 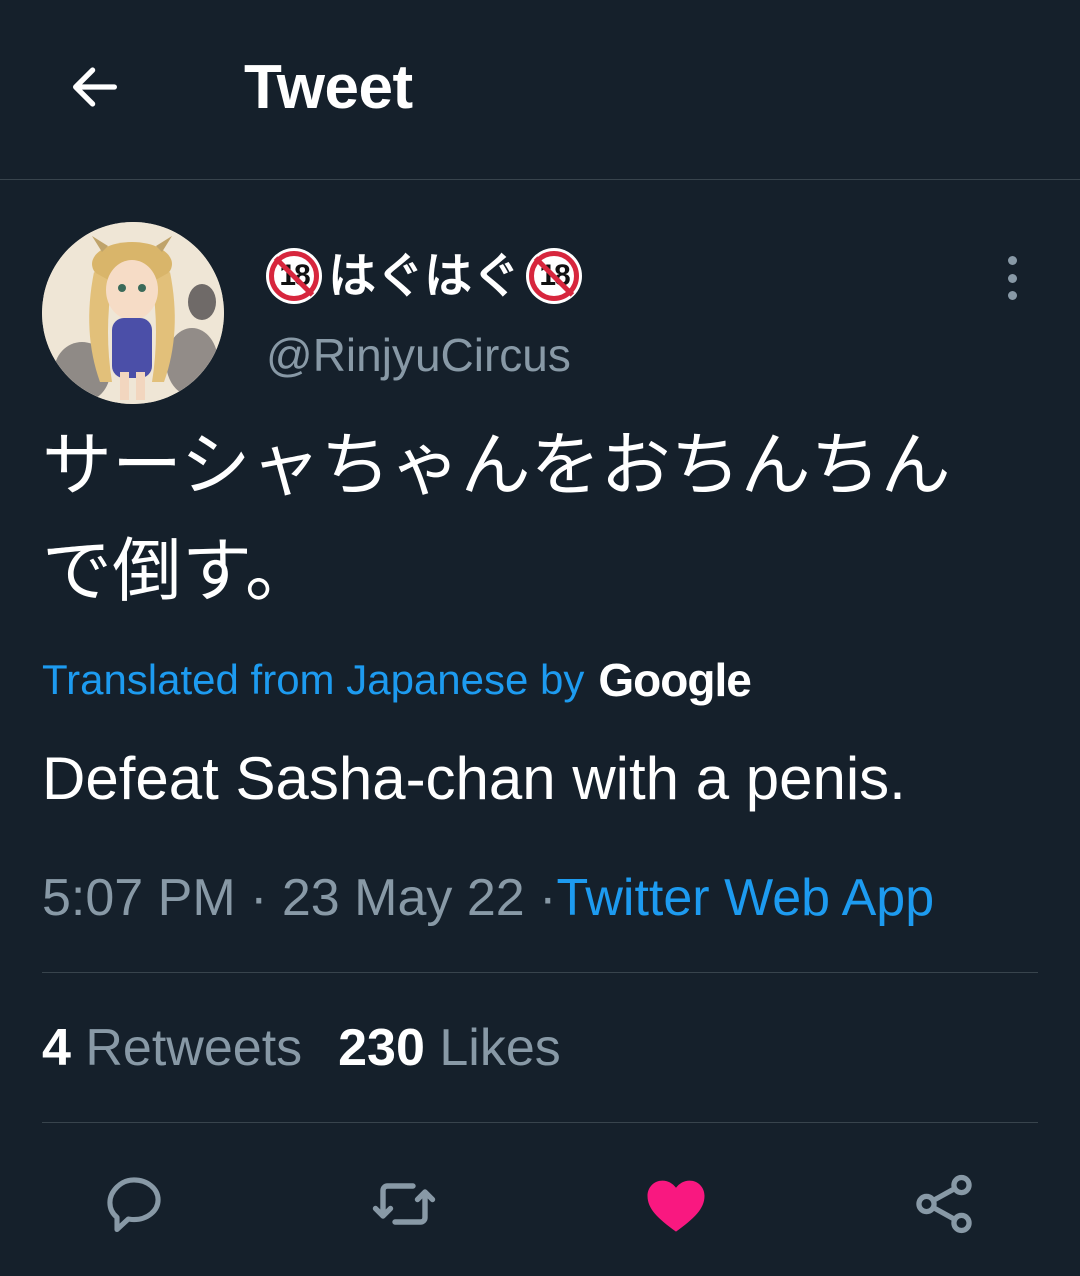 What do you see at coordinates (474, 778) in the screenshot?
I see `translated-text: Defeat Sasha-chan with a penis.` at bounding box center [474, 778].